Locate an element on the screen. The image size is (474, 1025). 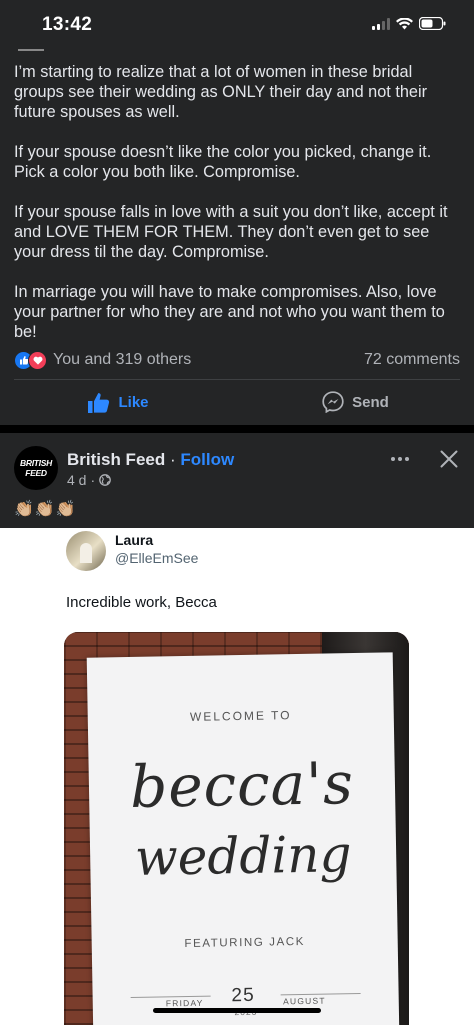
avatar-logo-text: BRITISH is located at coordinates (36, 463).